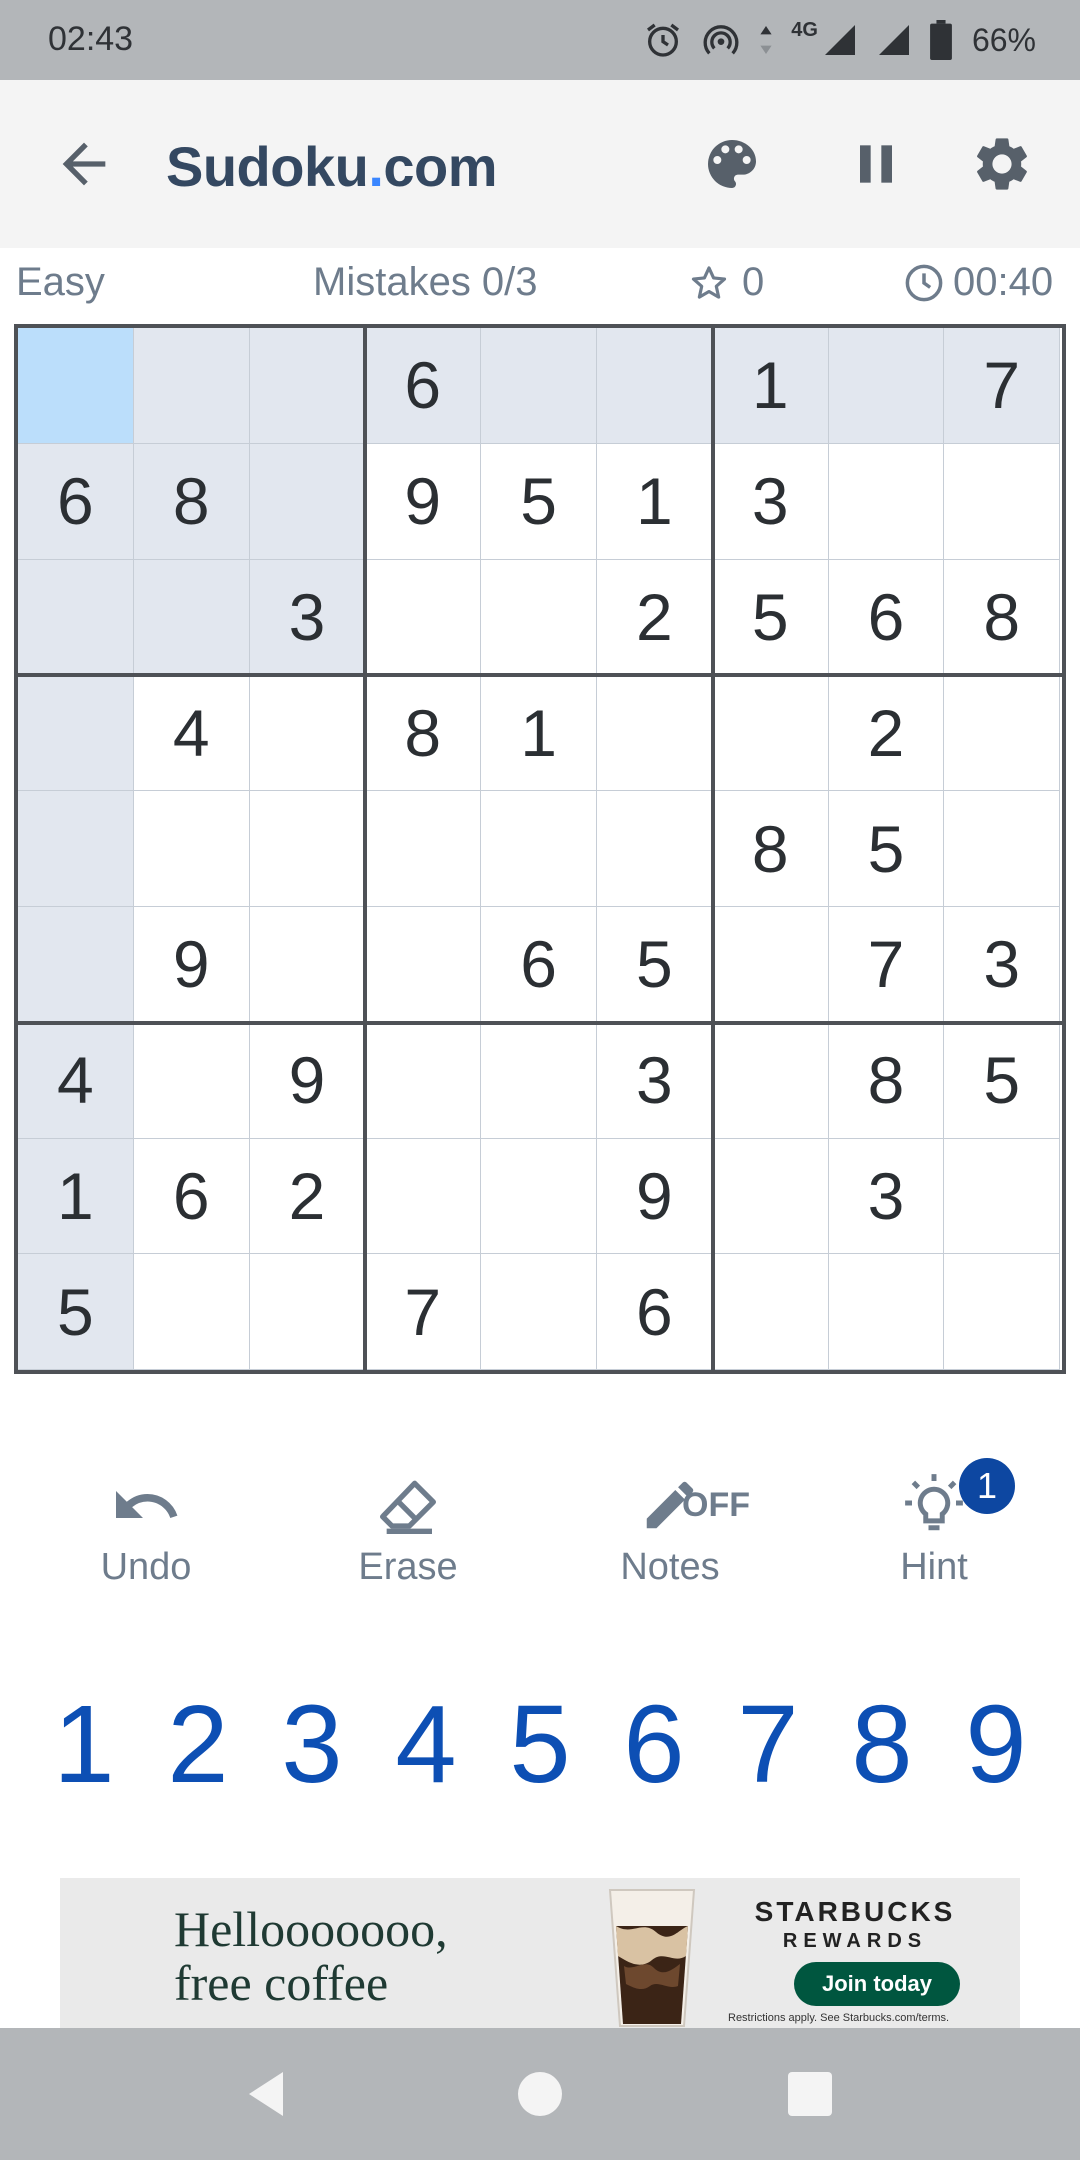 This screenshot has width=1080, height=2160. Describe the element at coordinates (267, 2094) in the screenshot. I see `nav-back-icon` at that location.